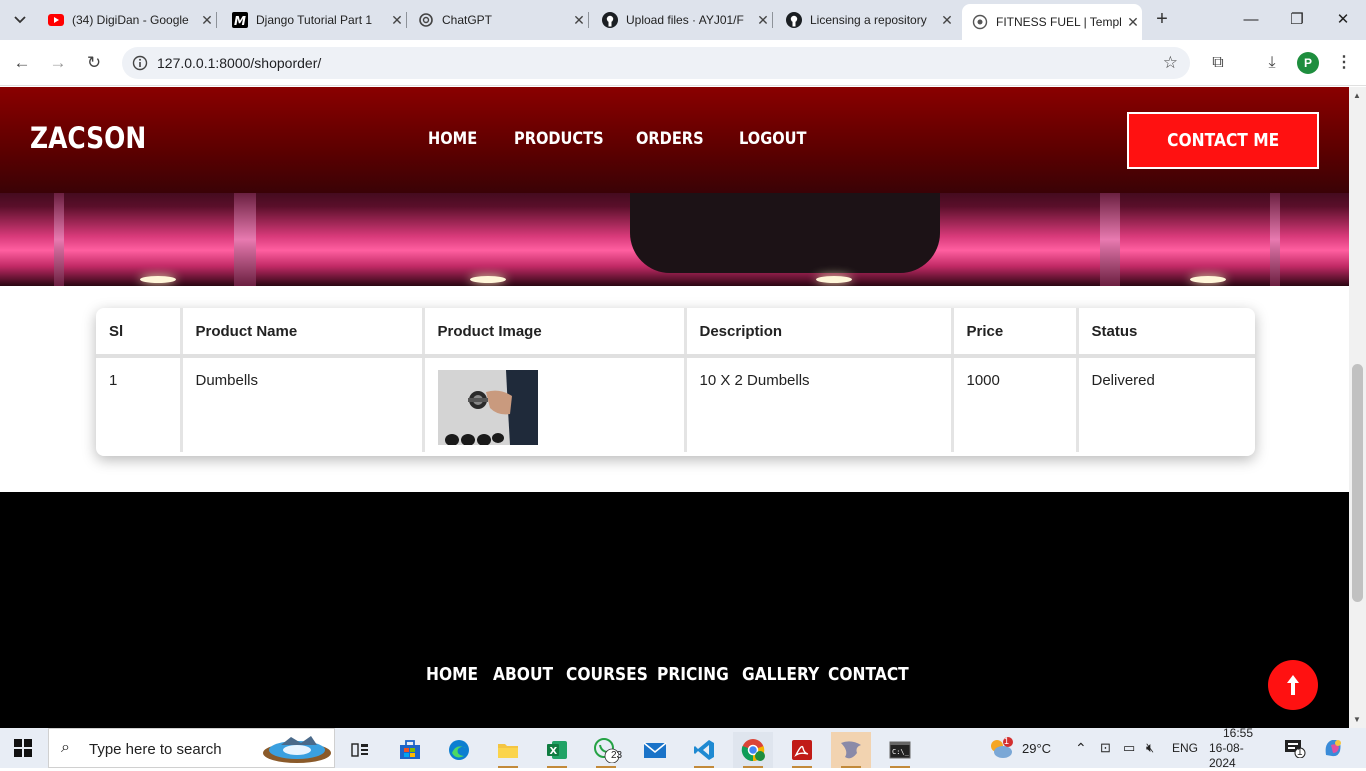 This screenshot has height=771, width=1366. I want to click on page-scrollbar: ▲ ▼, so click(1357, 407).